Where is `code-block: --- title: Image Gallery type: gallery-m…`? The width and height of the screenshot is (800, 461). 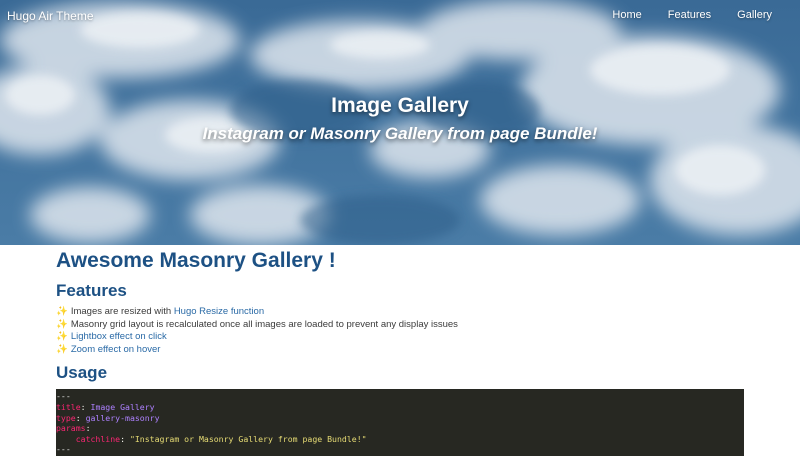 code-block: --- title: Image Gallery type: gallery-m… is located at coordinates (400, 423).